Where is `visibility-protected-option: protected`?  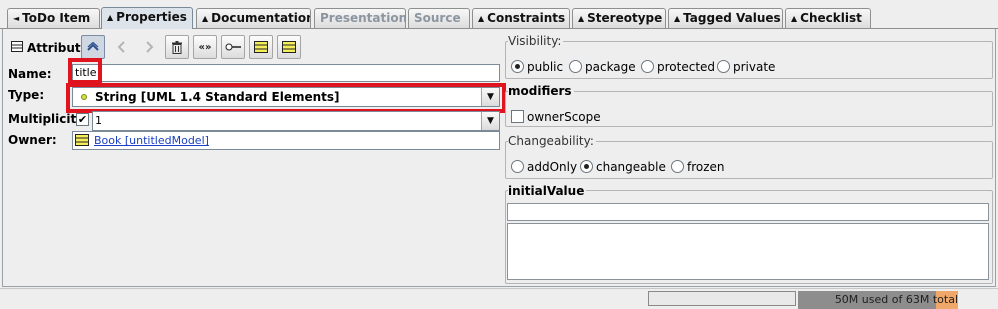
visibility-protected-option: protected is located at coordinates (678, 66).